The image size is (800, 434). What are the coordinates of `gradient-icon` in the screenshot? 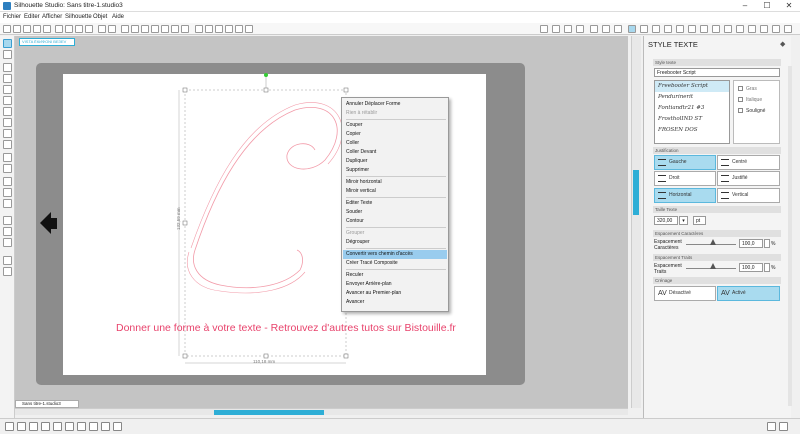 It's located at (568, 29).